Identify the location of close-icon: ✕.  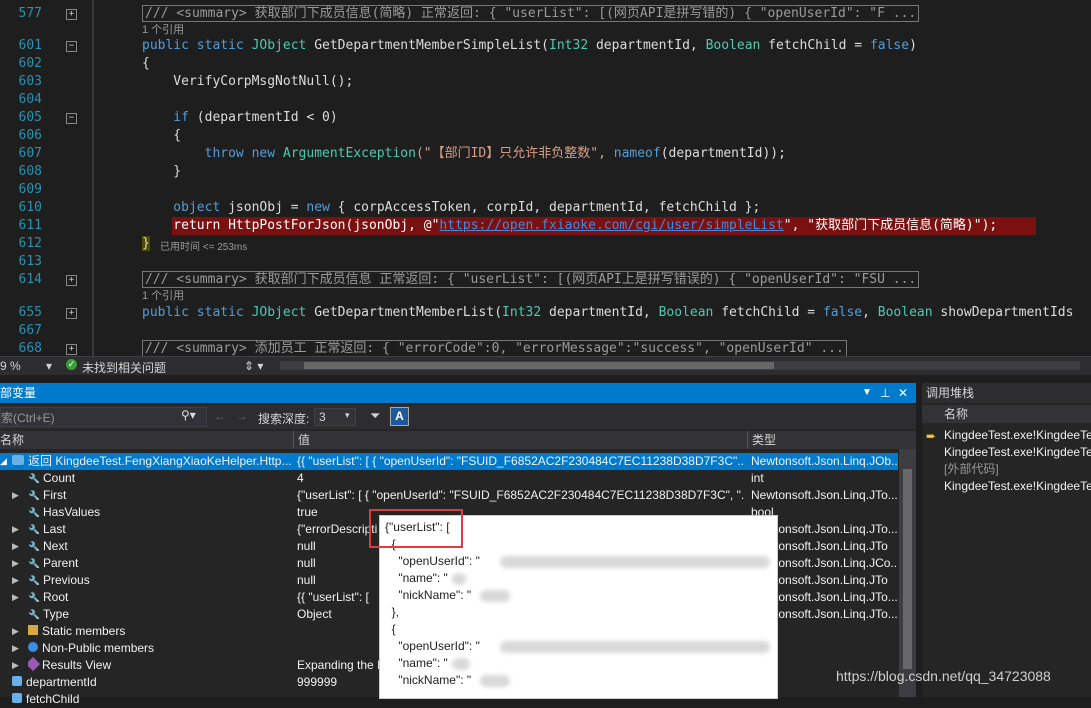
(903, 393).